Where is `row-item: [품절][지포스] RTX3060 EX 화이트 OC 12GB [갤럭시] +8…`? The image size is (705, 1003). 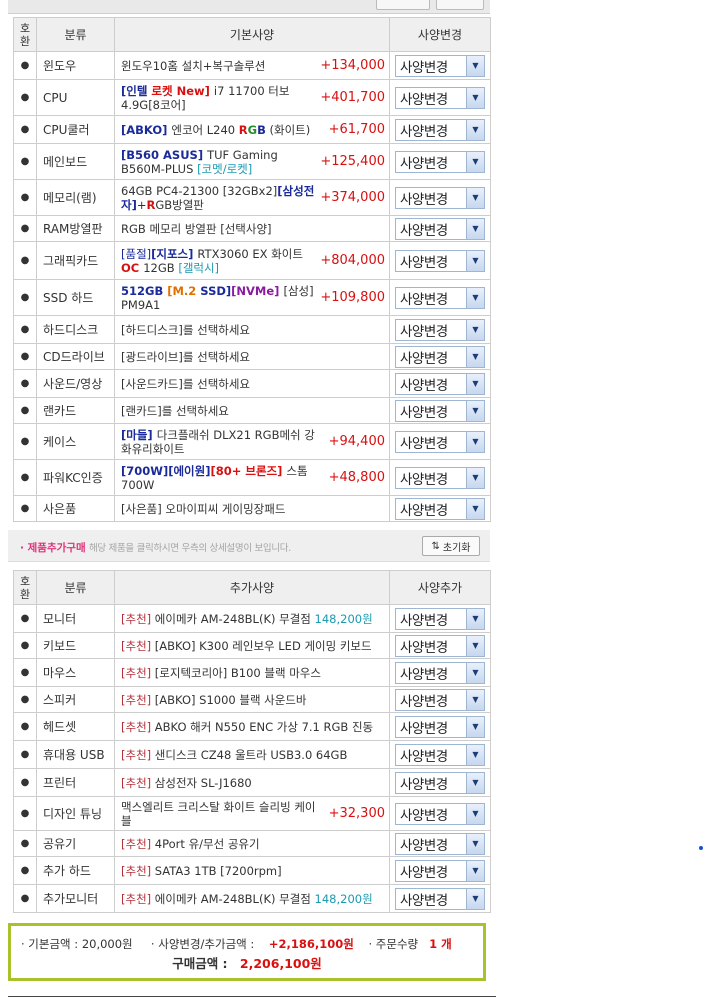
row-item: [품절][지포스] RTX3060 EX 화이트 OC 12GB [갤럭시] +8… is located at coordinates (252, 260).